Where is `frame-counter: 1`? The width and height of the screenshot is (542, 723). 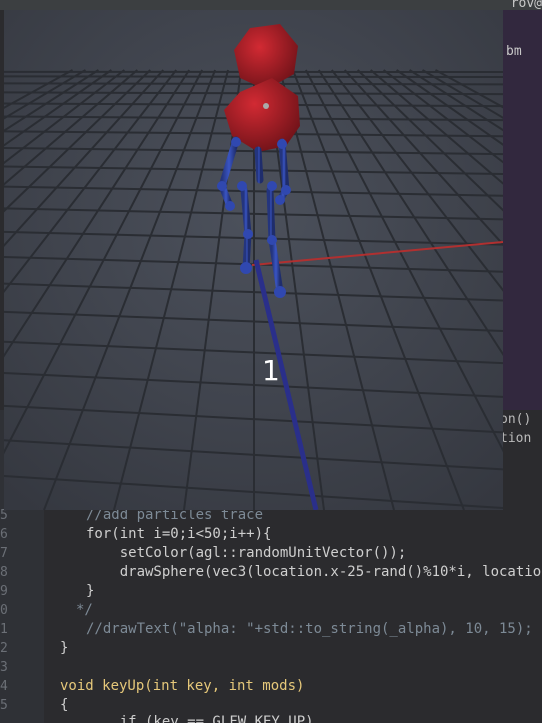
frame-counter: 1 is located at coordinates (271, 370).